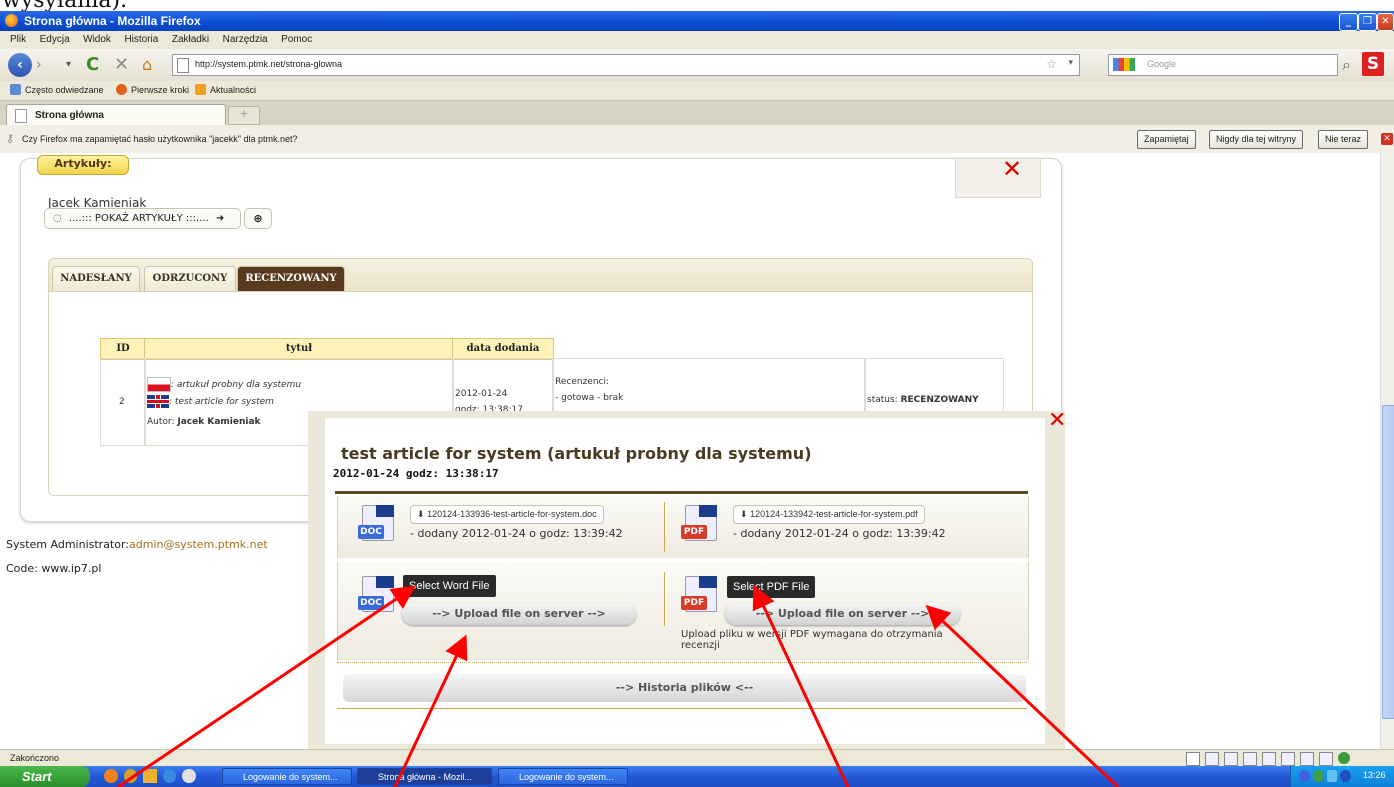  What do you see at coordinates (269, 64) in the screenshot?
I see `url-text: http://system.ptmk.net/strona-glowna` at bounding box center [269, 64].